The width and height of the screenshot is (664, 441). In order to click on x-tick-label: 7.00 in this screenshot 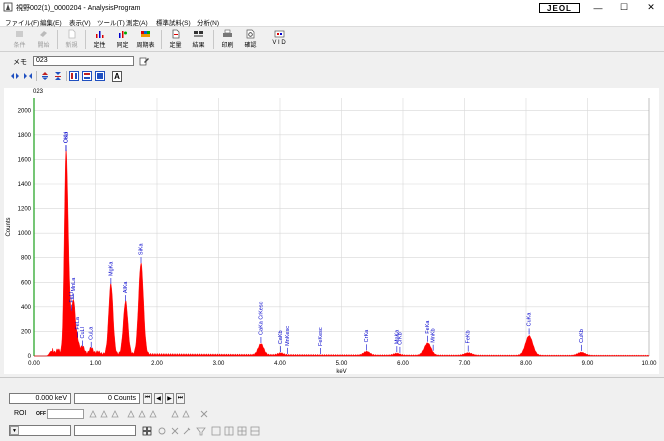, I will do `click(465, 364)`.